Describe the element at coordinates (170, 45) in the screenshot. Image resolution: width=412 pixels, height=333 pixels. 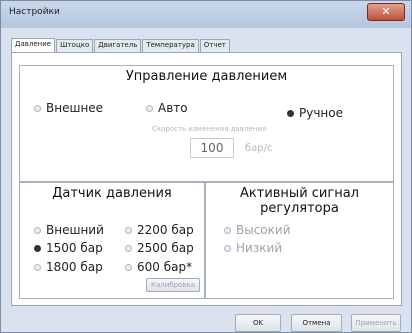
I see `tab-temperature: Температура` at that location.